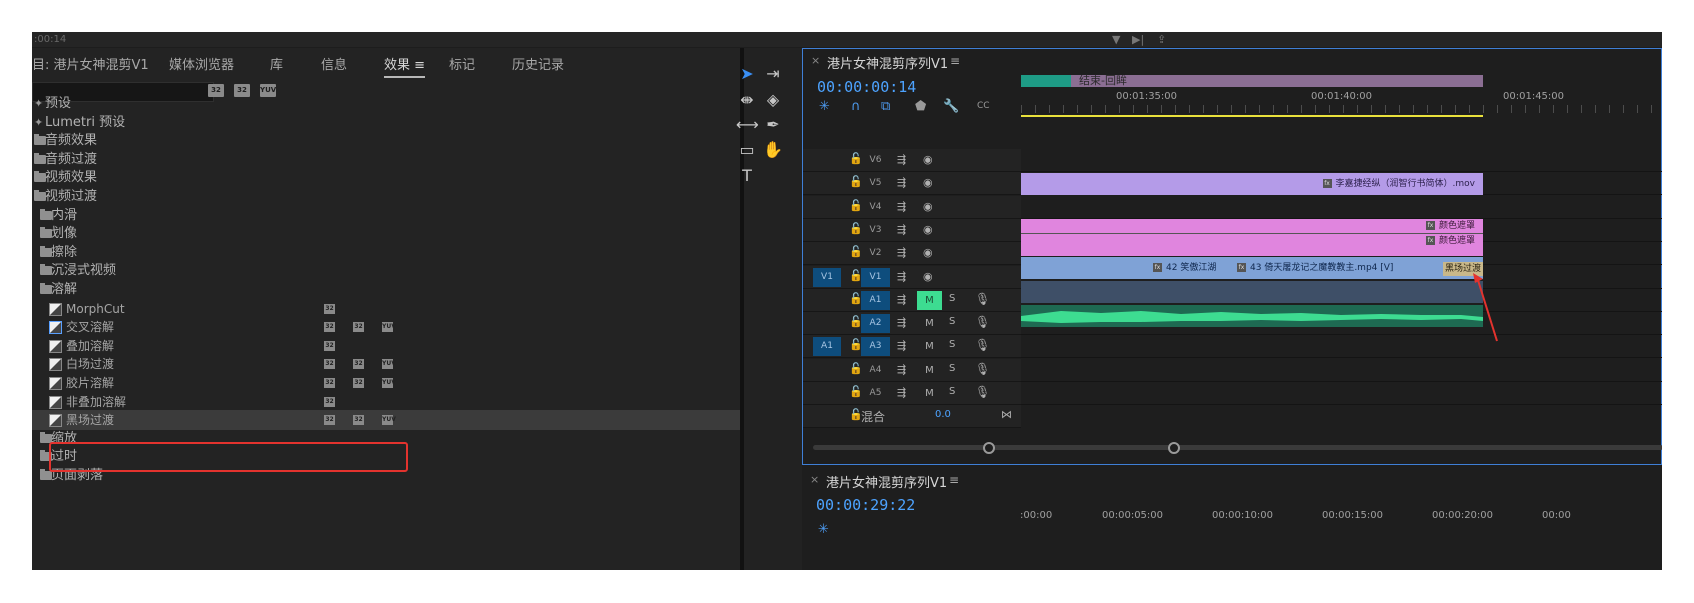 This screenshot has width=1694, height=603. I want to click on effect-item: 白场过渡 32 32 YUV, so click(386, 364).